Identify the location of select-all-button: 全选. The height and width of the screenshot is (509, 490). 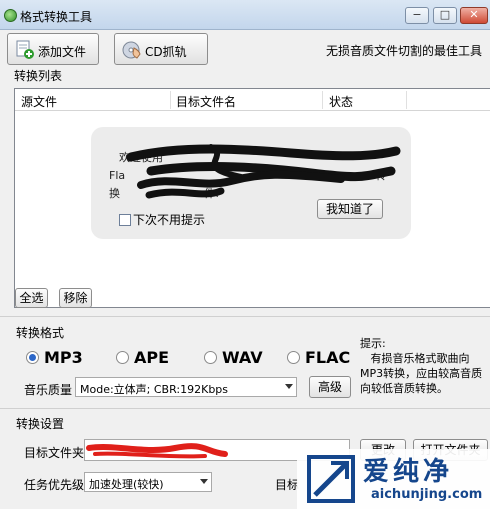
(31, 298).